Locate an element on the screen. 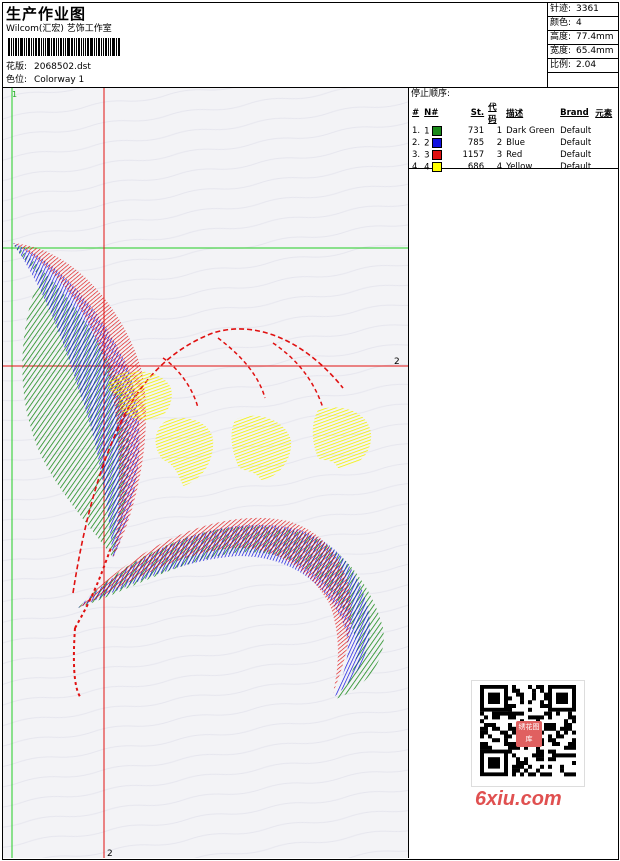 Image resolution: width=620 pixels, height=861 pixels. origin-label: 1 is located at coordinates (14, 94).